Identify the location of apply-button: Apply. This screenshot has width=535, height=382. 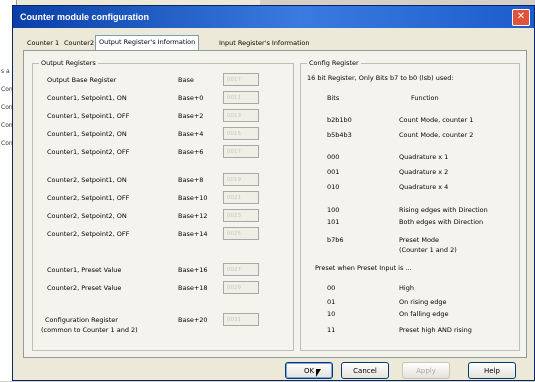
(426, 370).